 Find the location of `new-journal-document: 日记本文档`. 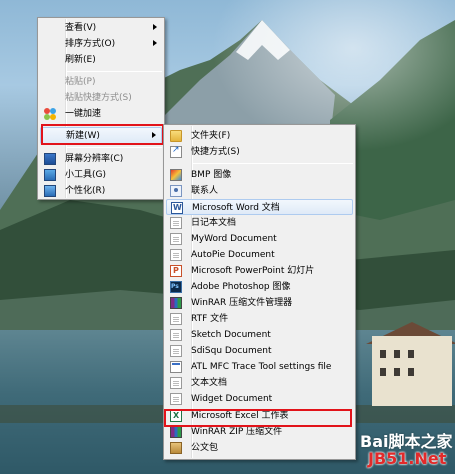

new-journal-document: 日记本文档 is located at coordinates (259, 223).